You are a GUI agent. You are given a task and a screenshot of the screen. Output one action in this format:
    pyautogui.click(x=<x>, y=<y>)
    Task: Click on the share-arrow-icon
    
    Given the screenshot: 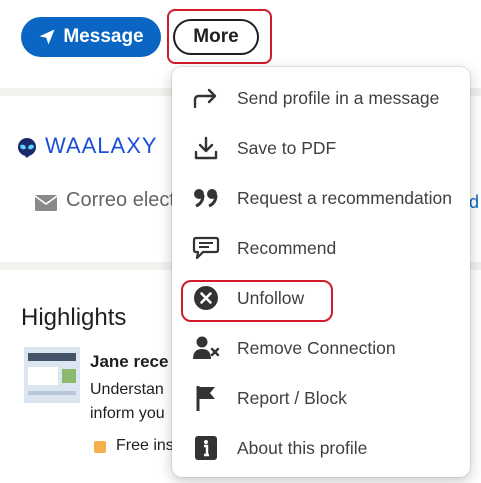 What is the action you would take?
    pyautogui.click(x=206, y=98)
    